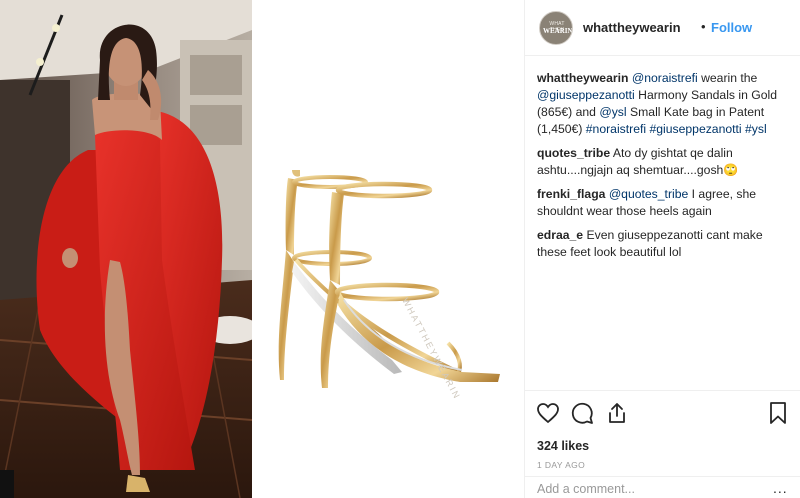 The width and height of the screenshot is (800, 498). Describe the element at coordinates (582, 413) in the screenshot. I see `comment-icon` at that location.